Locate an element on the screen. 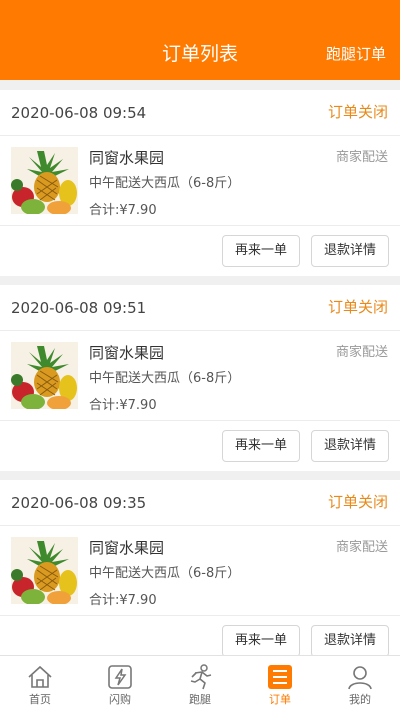  tab-flash-sale: 闪购 is located at coordinates (120, 683).